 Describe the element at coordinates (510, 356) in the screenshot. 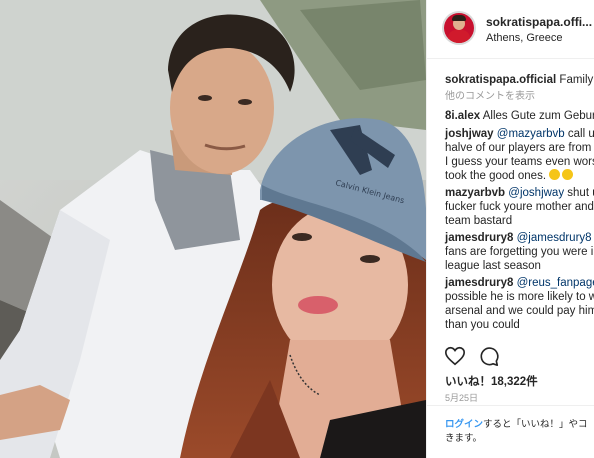

I see `action-bar` at that location.